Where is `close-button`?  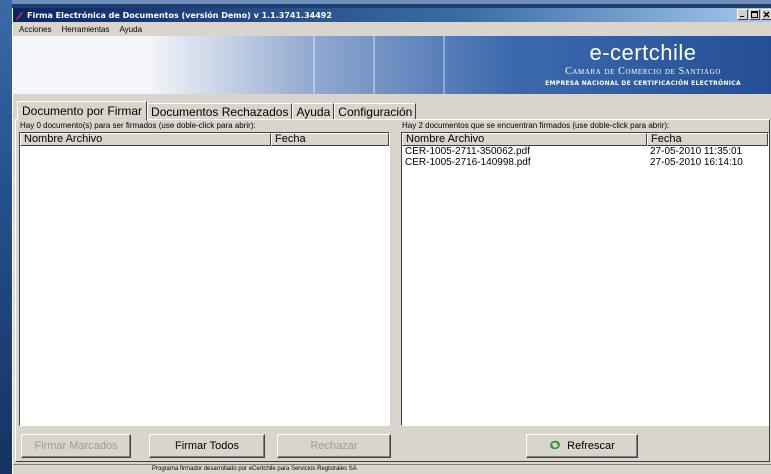 close-button is located at coordinates (766, 14).